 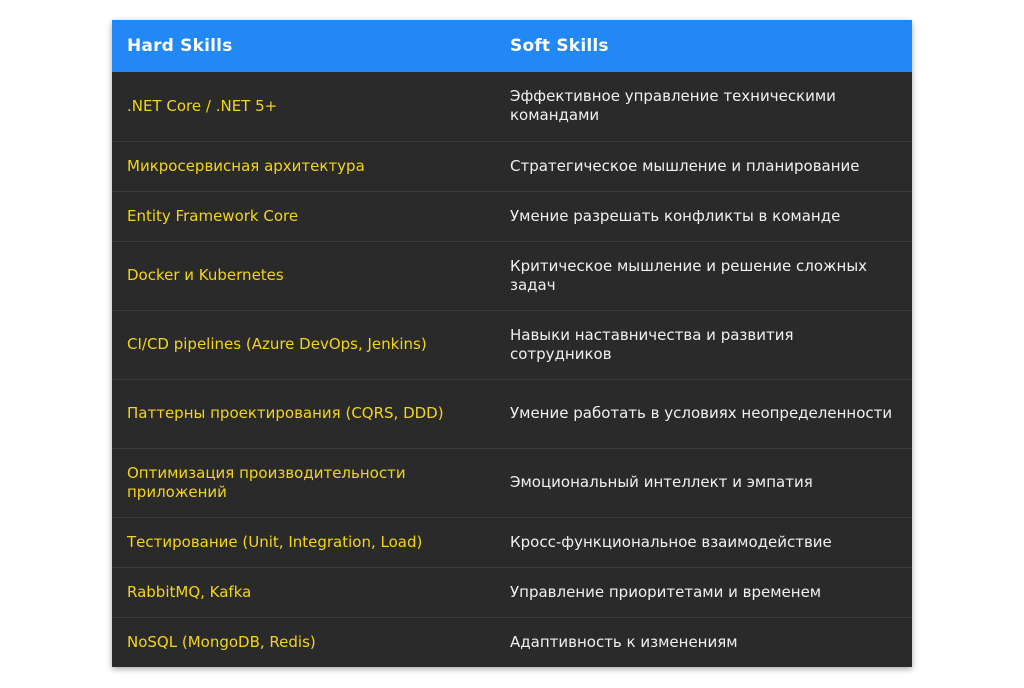 I want to click on soft-skill-cell: Адаптивность к изменениям, so click(x=624, y=641).